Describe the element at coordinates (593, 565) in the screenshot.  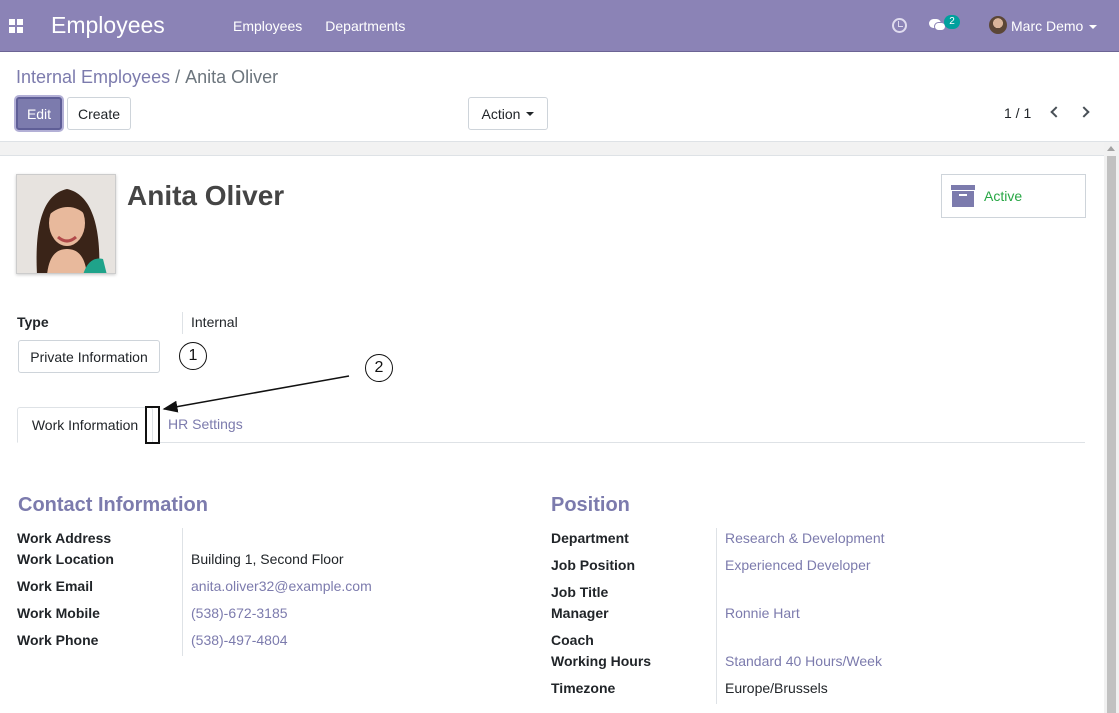
I see `job-position-label: Job Position` at that location.